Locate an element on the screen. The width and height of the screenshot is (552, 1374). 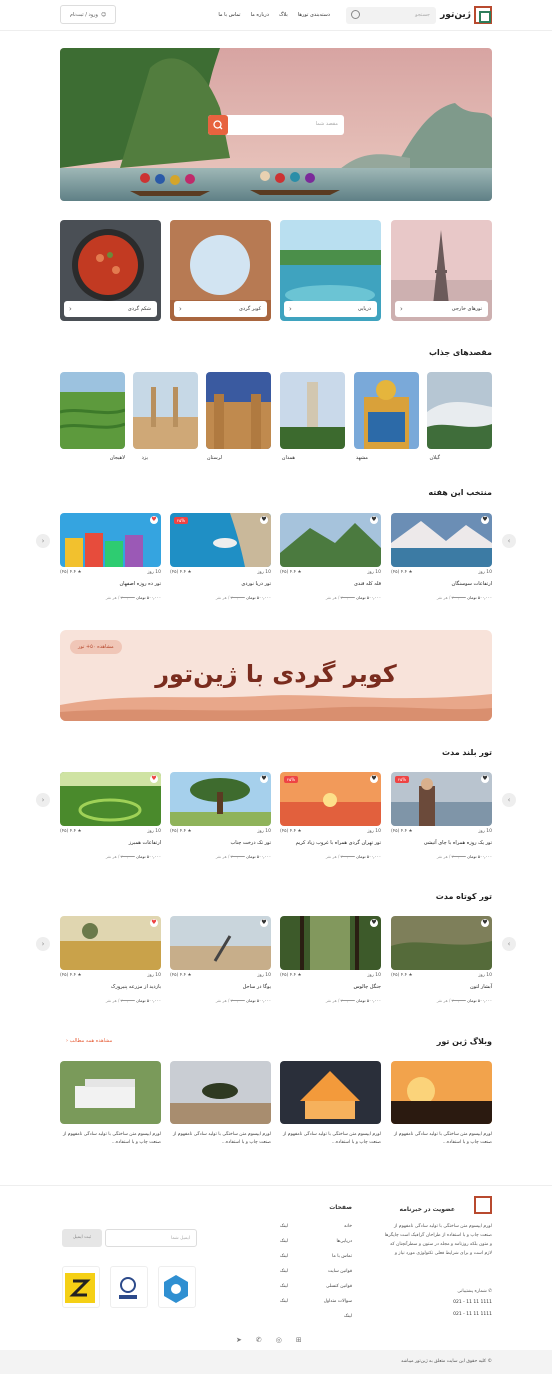
price-unit: / هر نفر is located at coordinates (443, 856).